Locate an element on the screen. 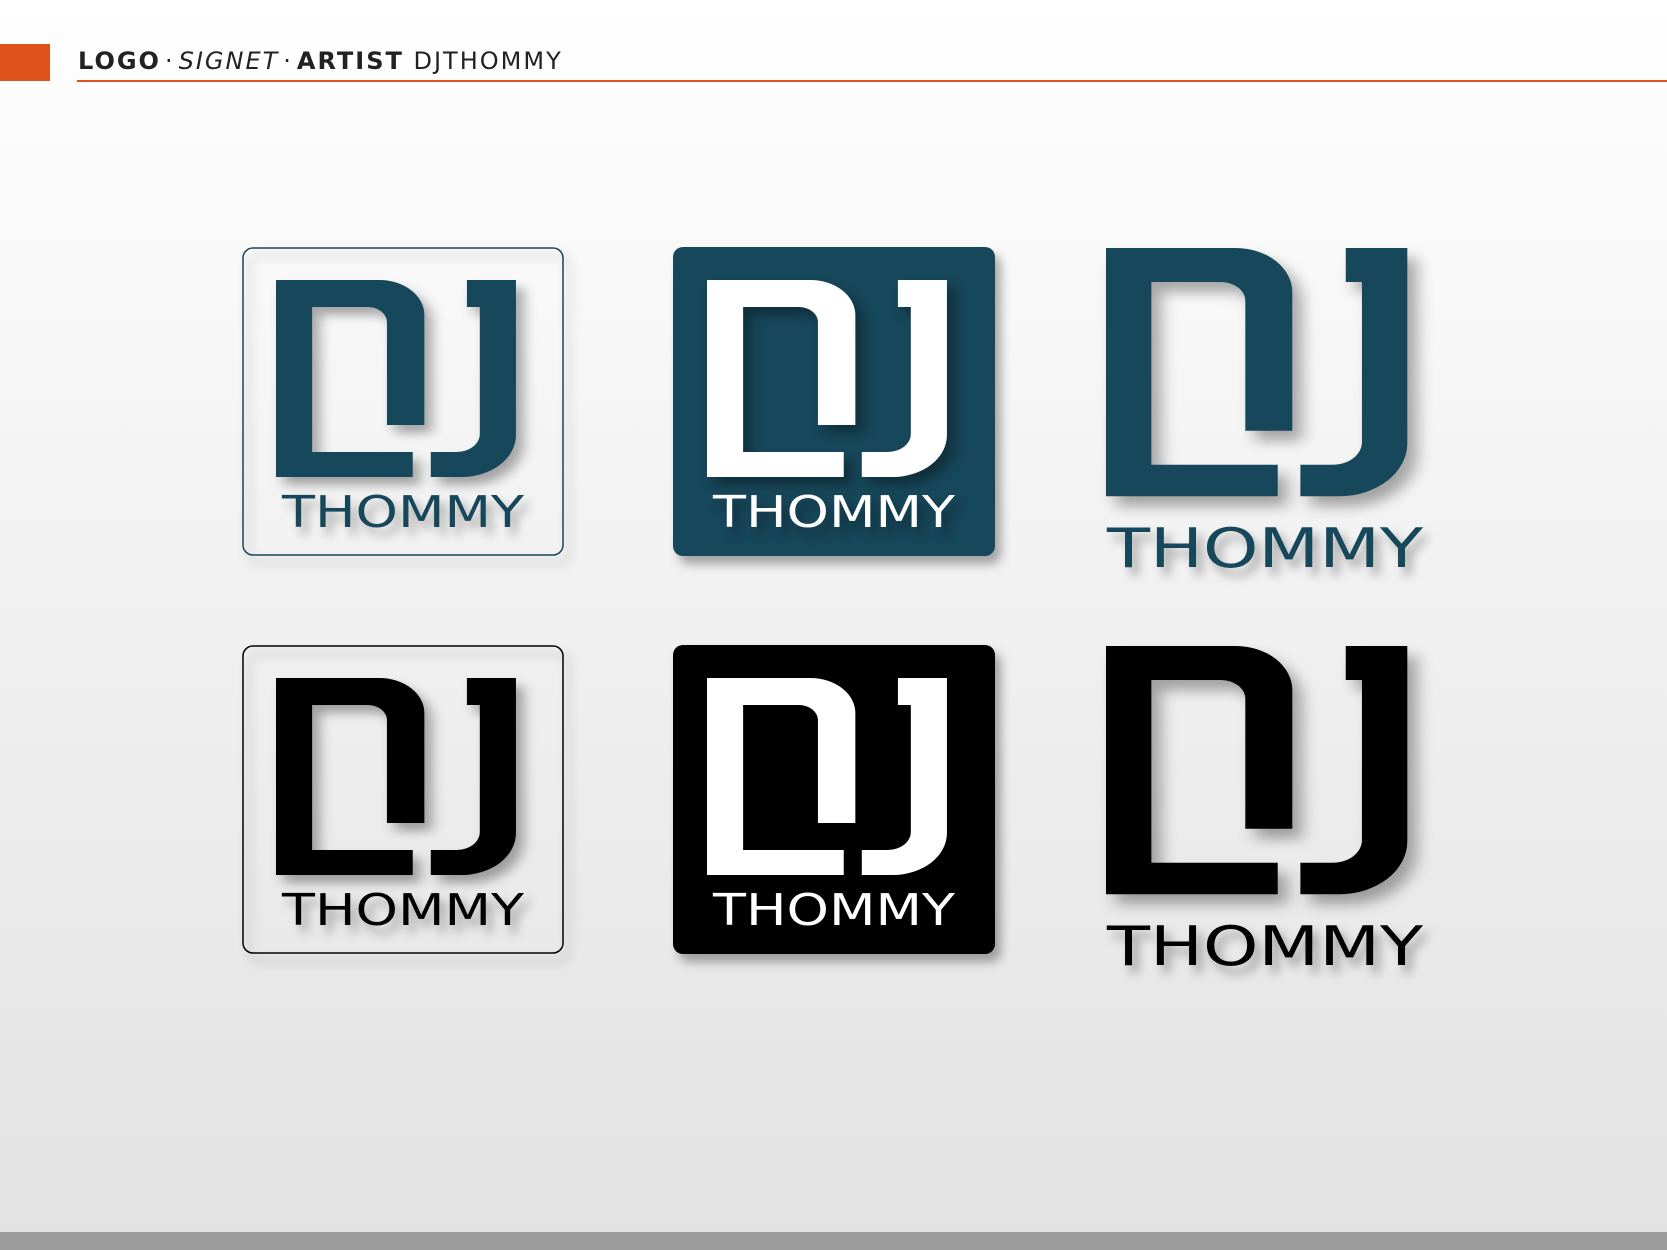  header-logo: LOGO is located at coordinates (119, 61).